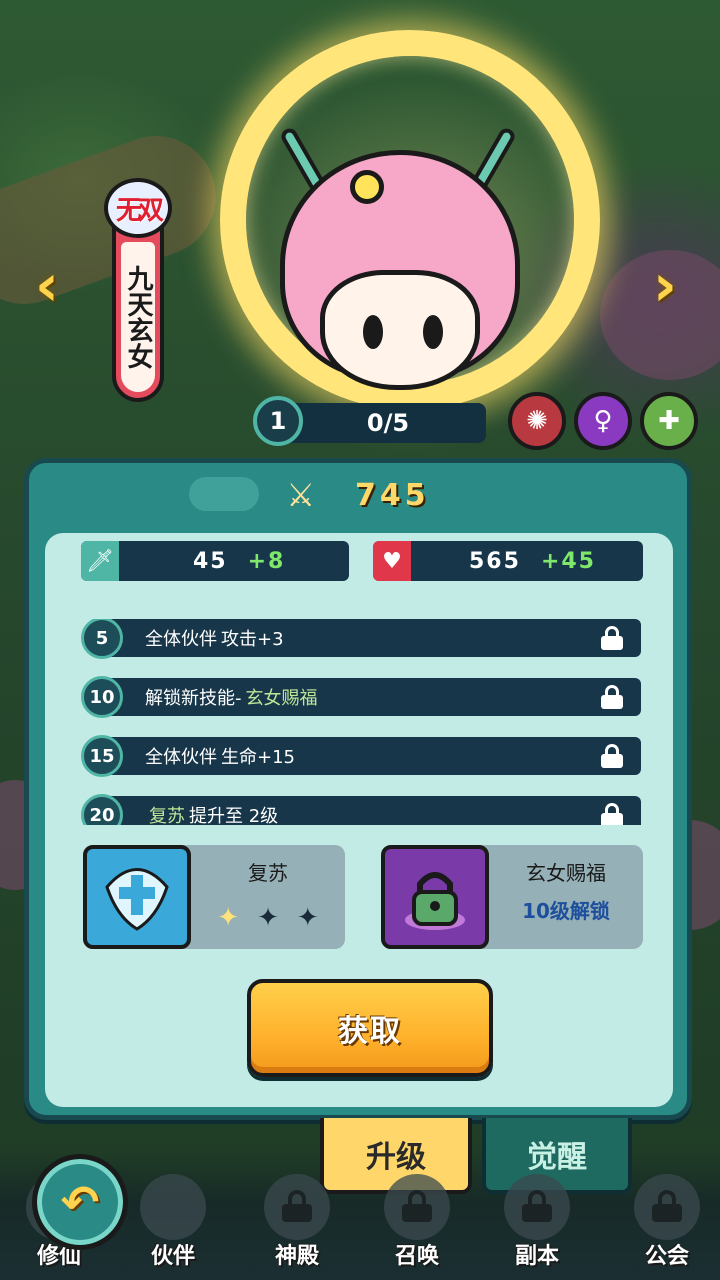 This screenshot has height=1280, width=720. I want to click on back-button: ↶, so click(80, 1202).